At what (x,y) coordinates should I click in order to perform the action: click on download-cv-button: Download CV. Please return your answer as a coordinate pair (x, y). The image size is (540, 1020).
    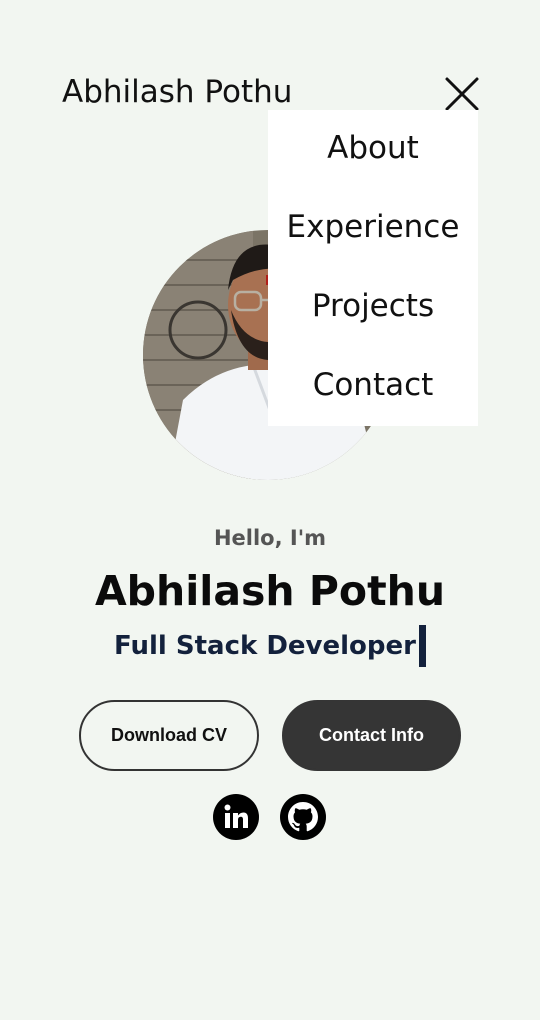
    Looking at the image, I should click on (169, 735).